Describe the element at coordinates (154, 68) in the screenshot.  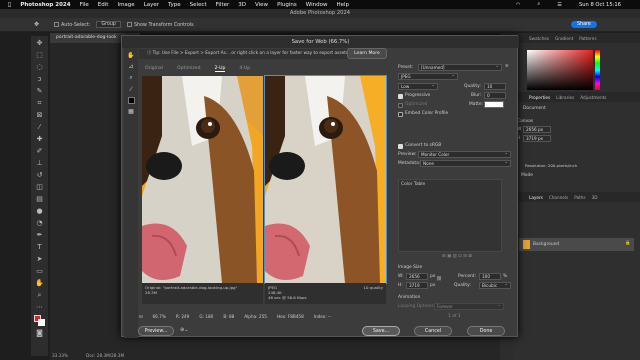
I see `tab-original: Original` at that location.